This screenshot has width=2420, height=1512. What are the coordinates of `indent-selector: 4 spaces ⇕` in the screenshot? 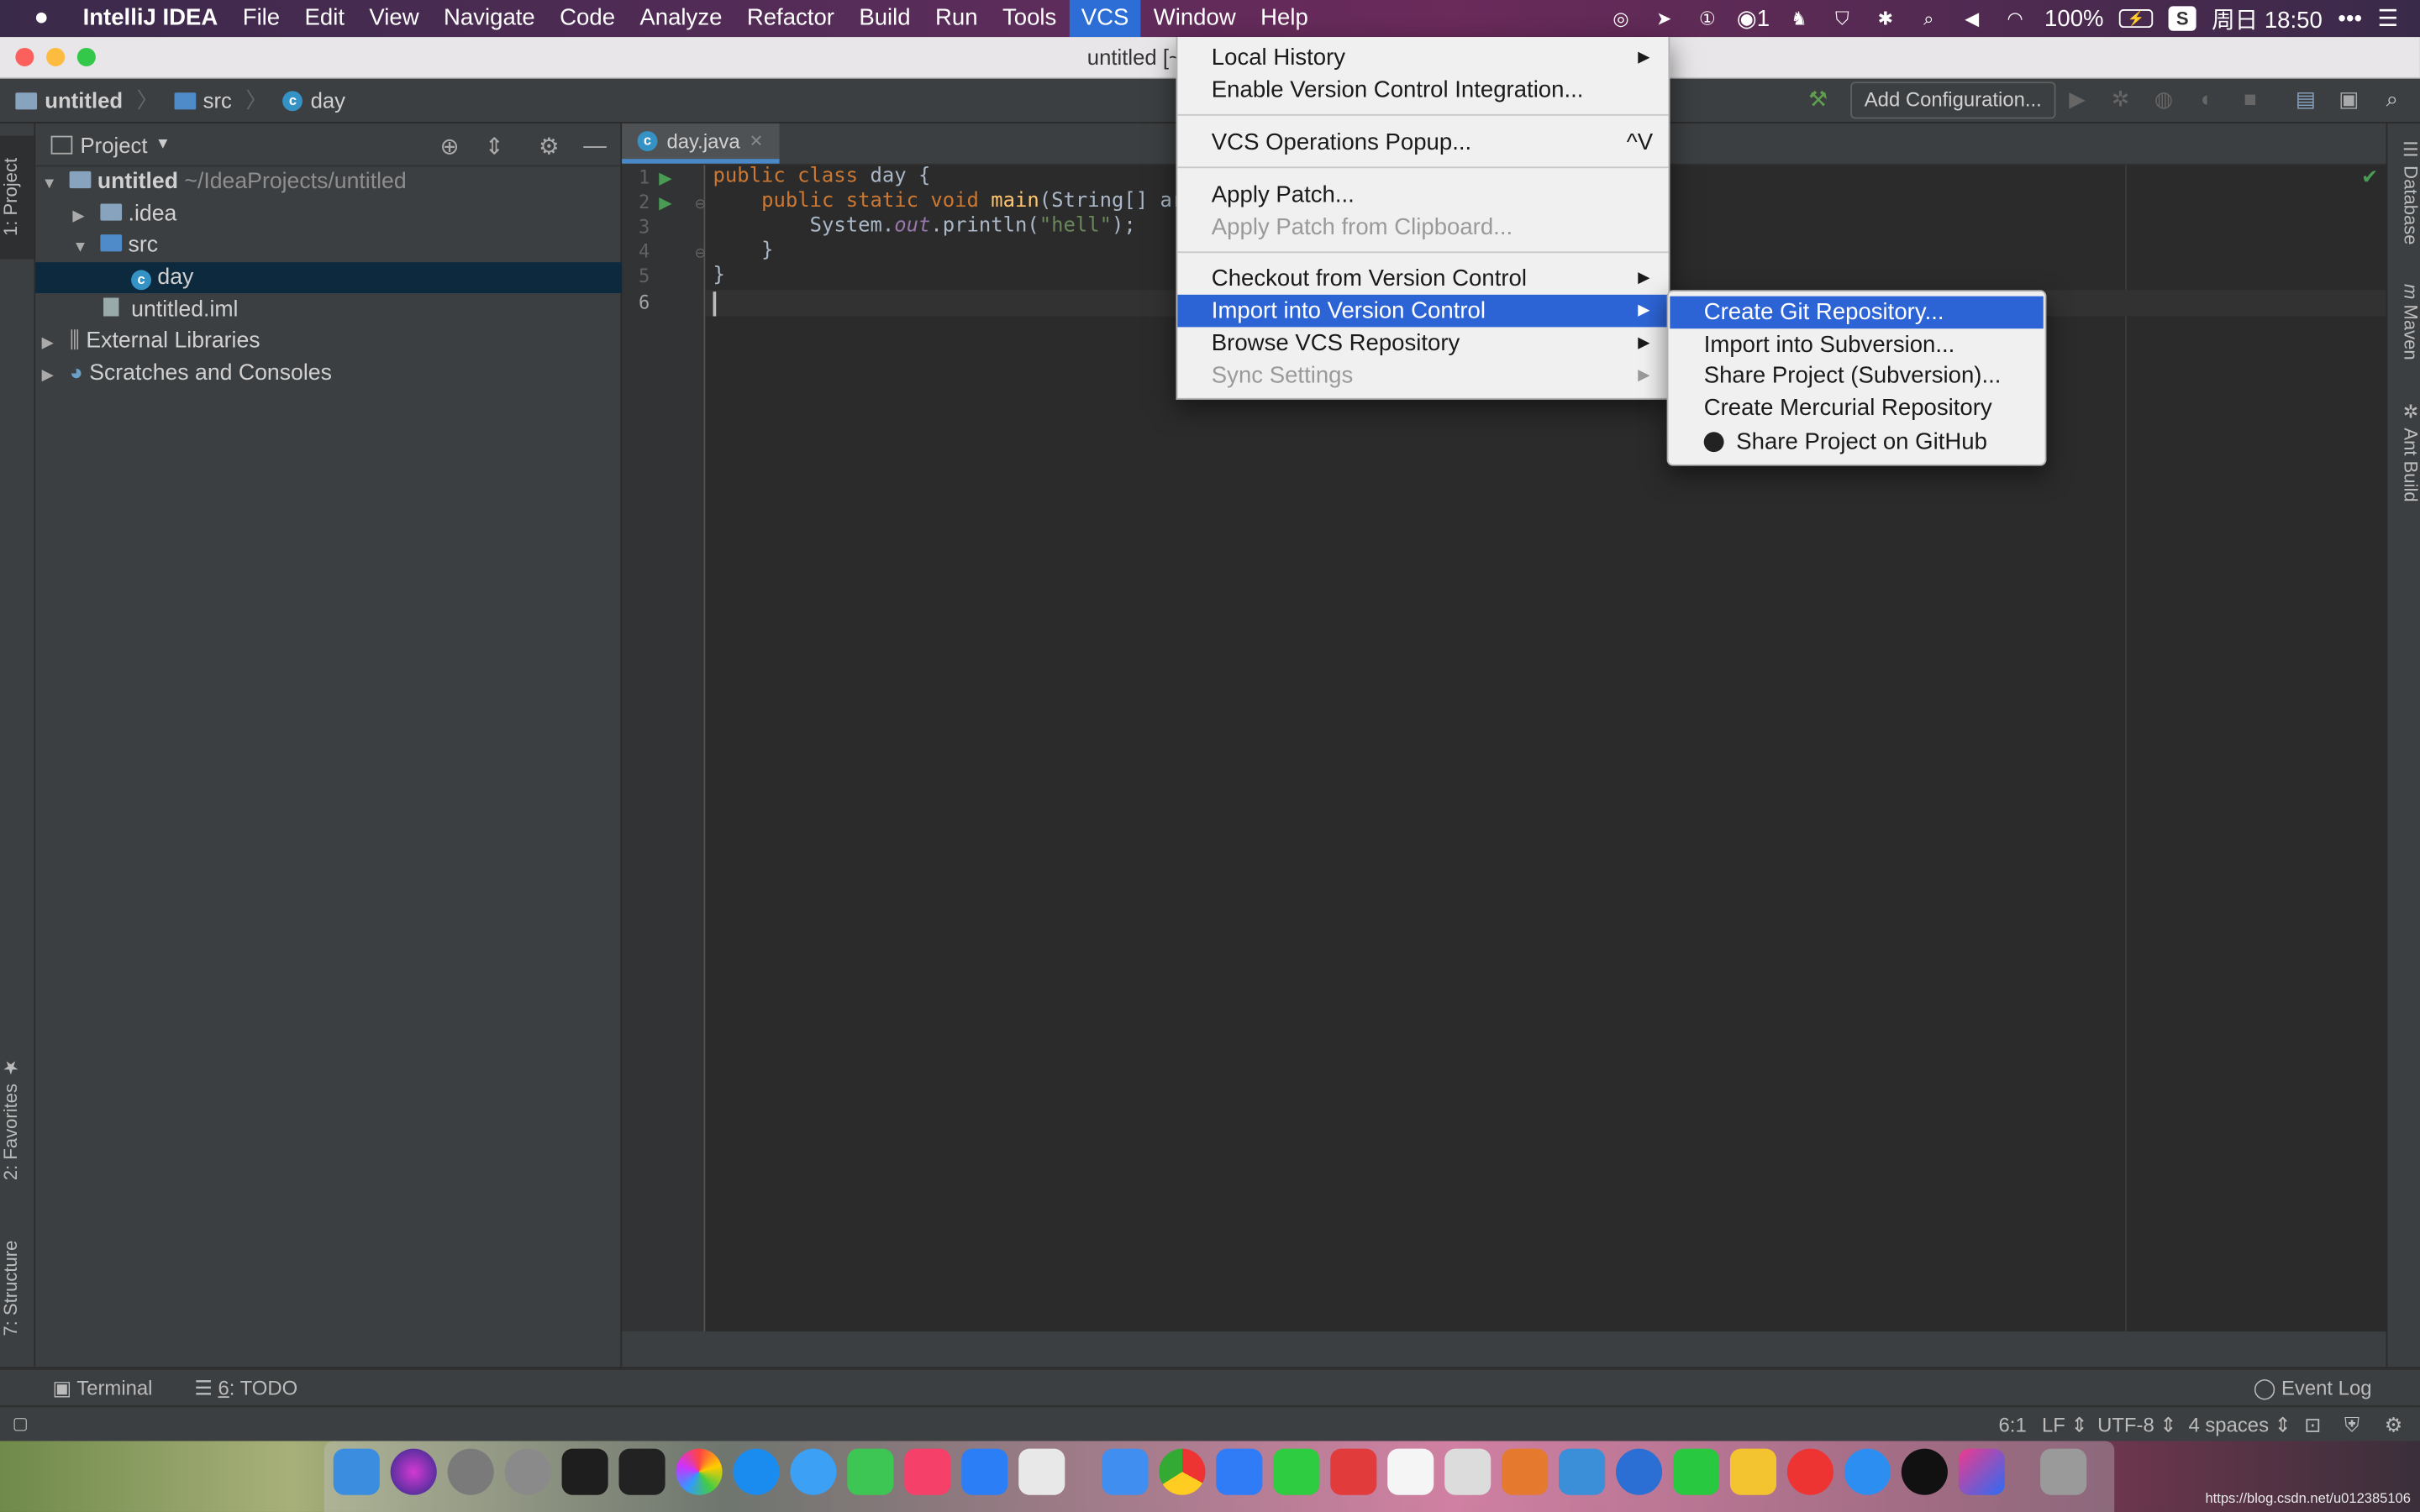 It's located at (2239, 1425).